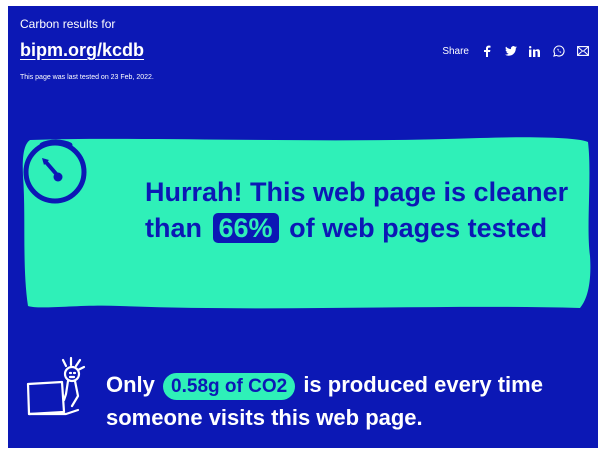 The image size is (605, 450). Describe the element at coordinates (245, 228) in the screenshot. I see `percentage-badge: 66%` at that location.